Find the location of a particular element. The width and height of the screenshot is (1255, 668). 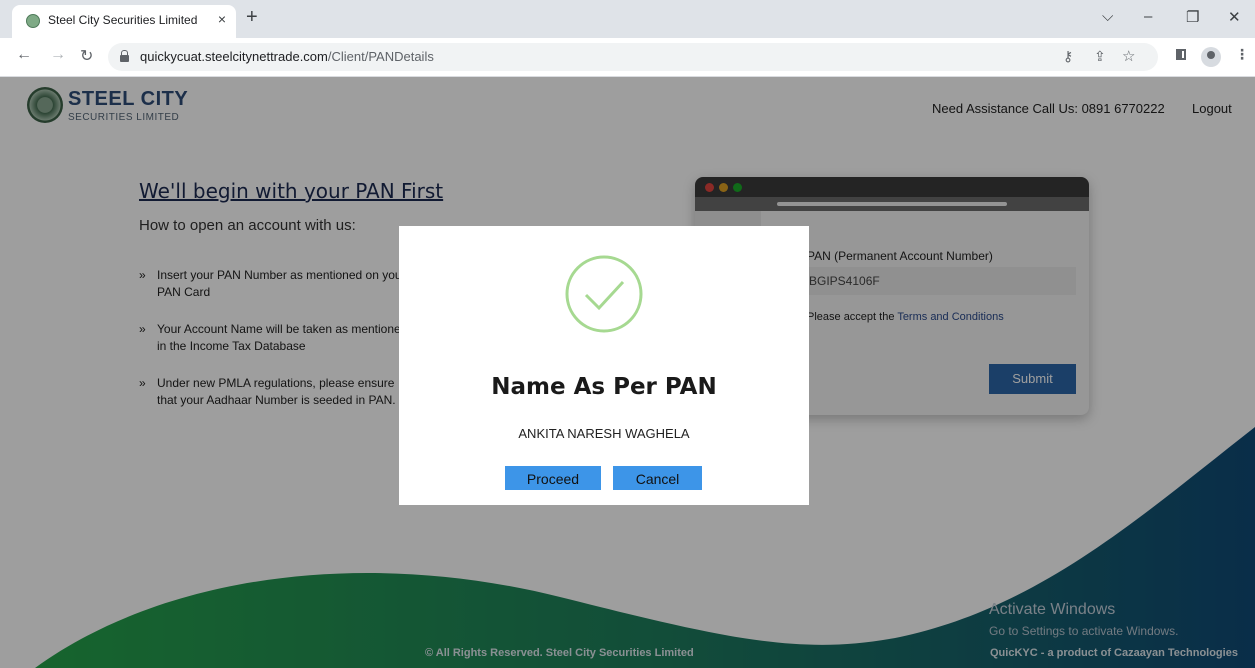

reload-icon: ↻ is located at coordinates (86, 56).